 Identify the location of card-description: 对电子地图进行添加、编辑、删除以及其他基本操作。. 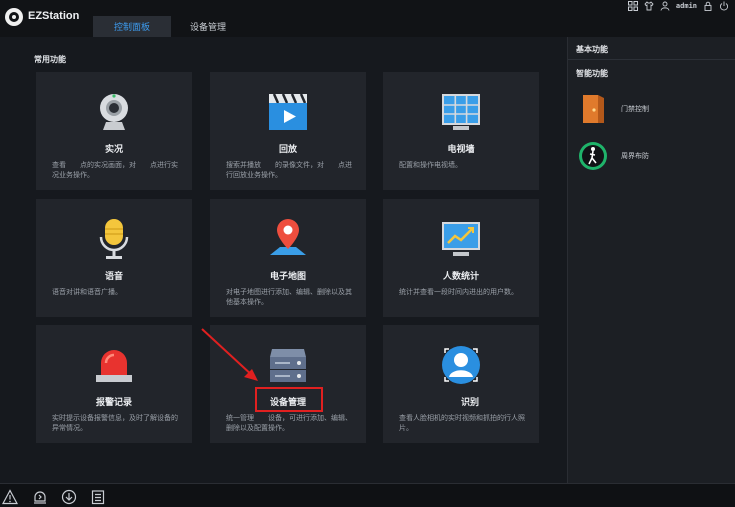
(289, 297).